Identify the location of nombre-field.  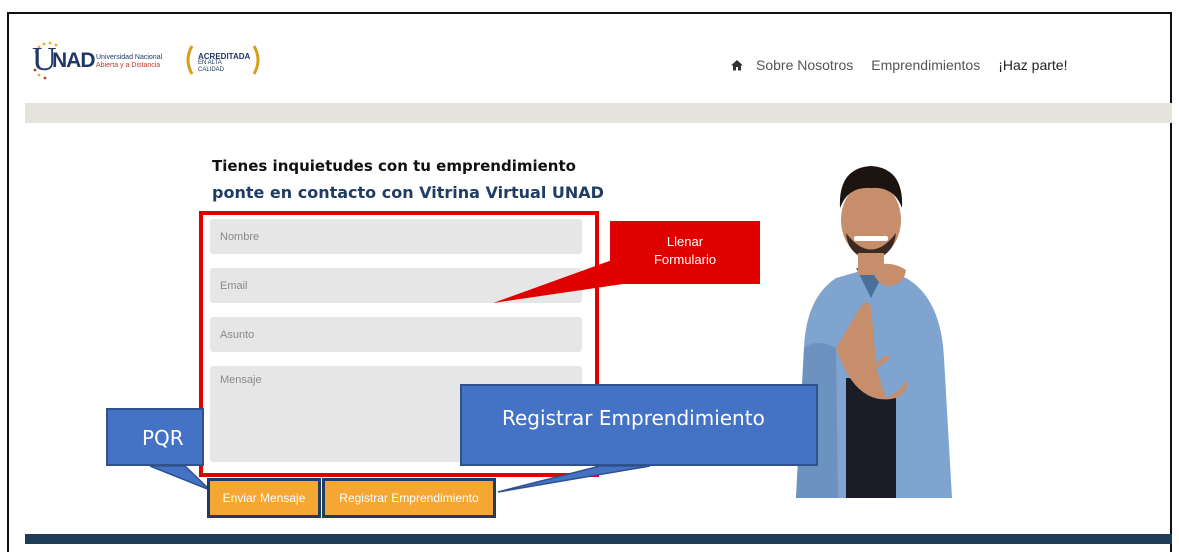
(396, 236).